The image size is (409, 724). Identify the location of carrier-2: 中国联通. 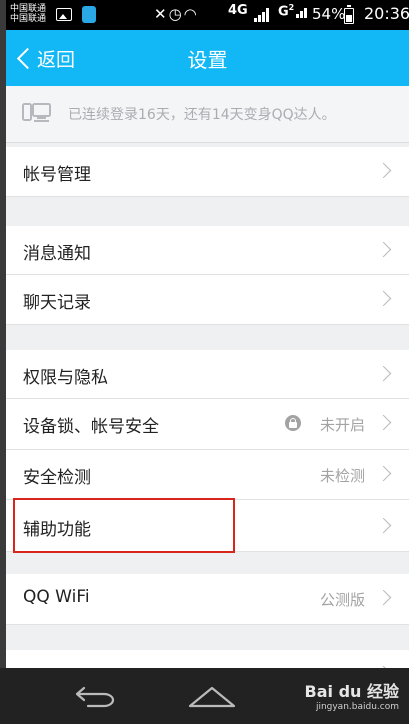
(28, 19).